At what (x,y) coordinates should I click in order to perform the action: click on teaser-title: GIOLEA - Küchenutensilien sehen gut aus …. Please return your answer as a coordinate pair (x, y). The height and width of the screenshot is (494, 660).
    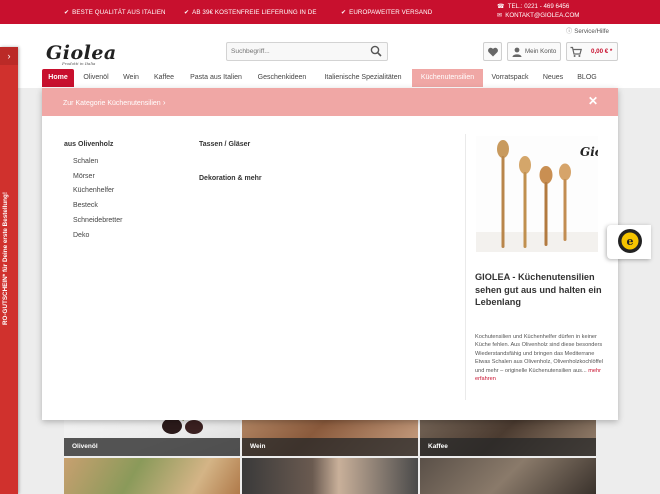
    Looking at the image, I should click on (538, 289).